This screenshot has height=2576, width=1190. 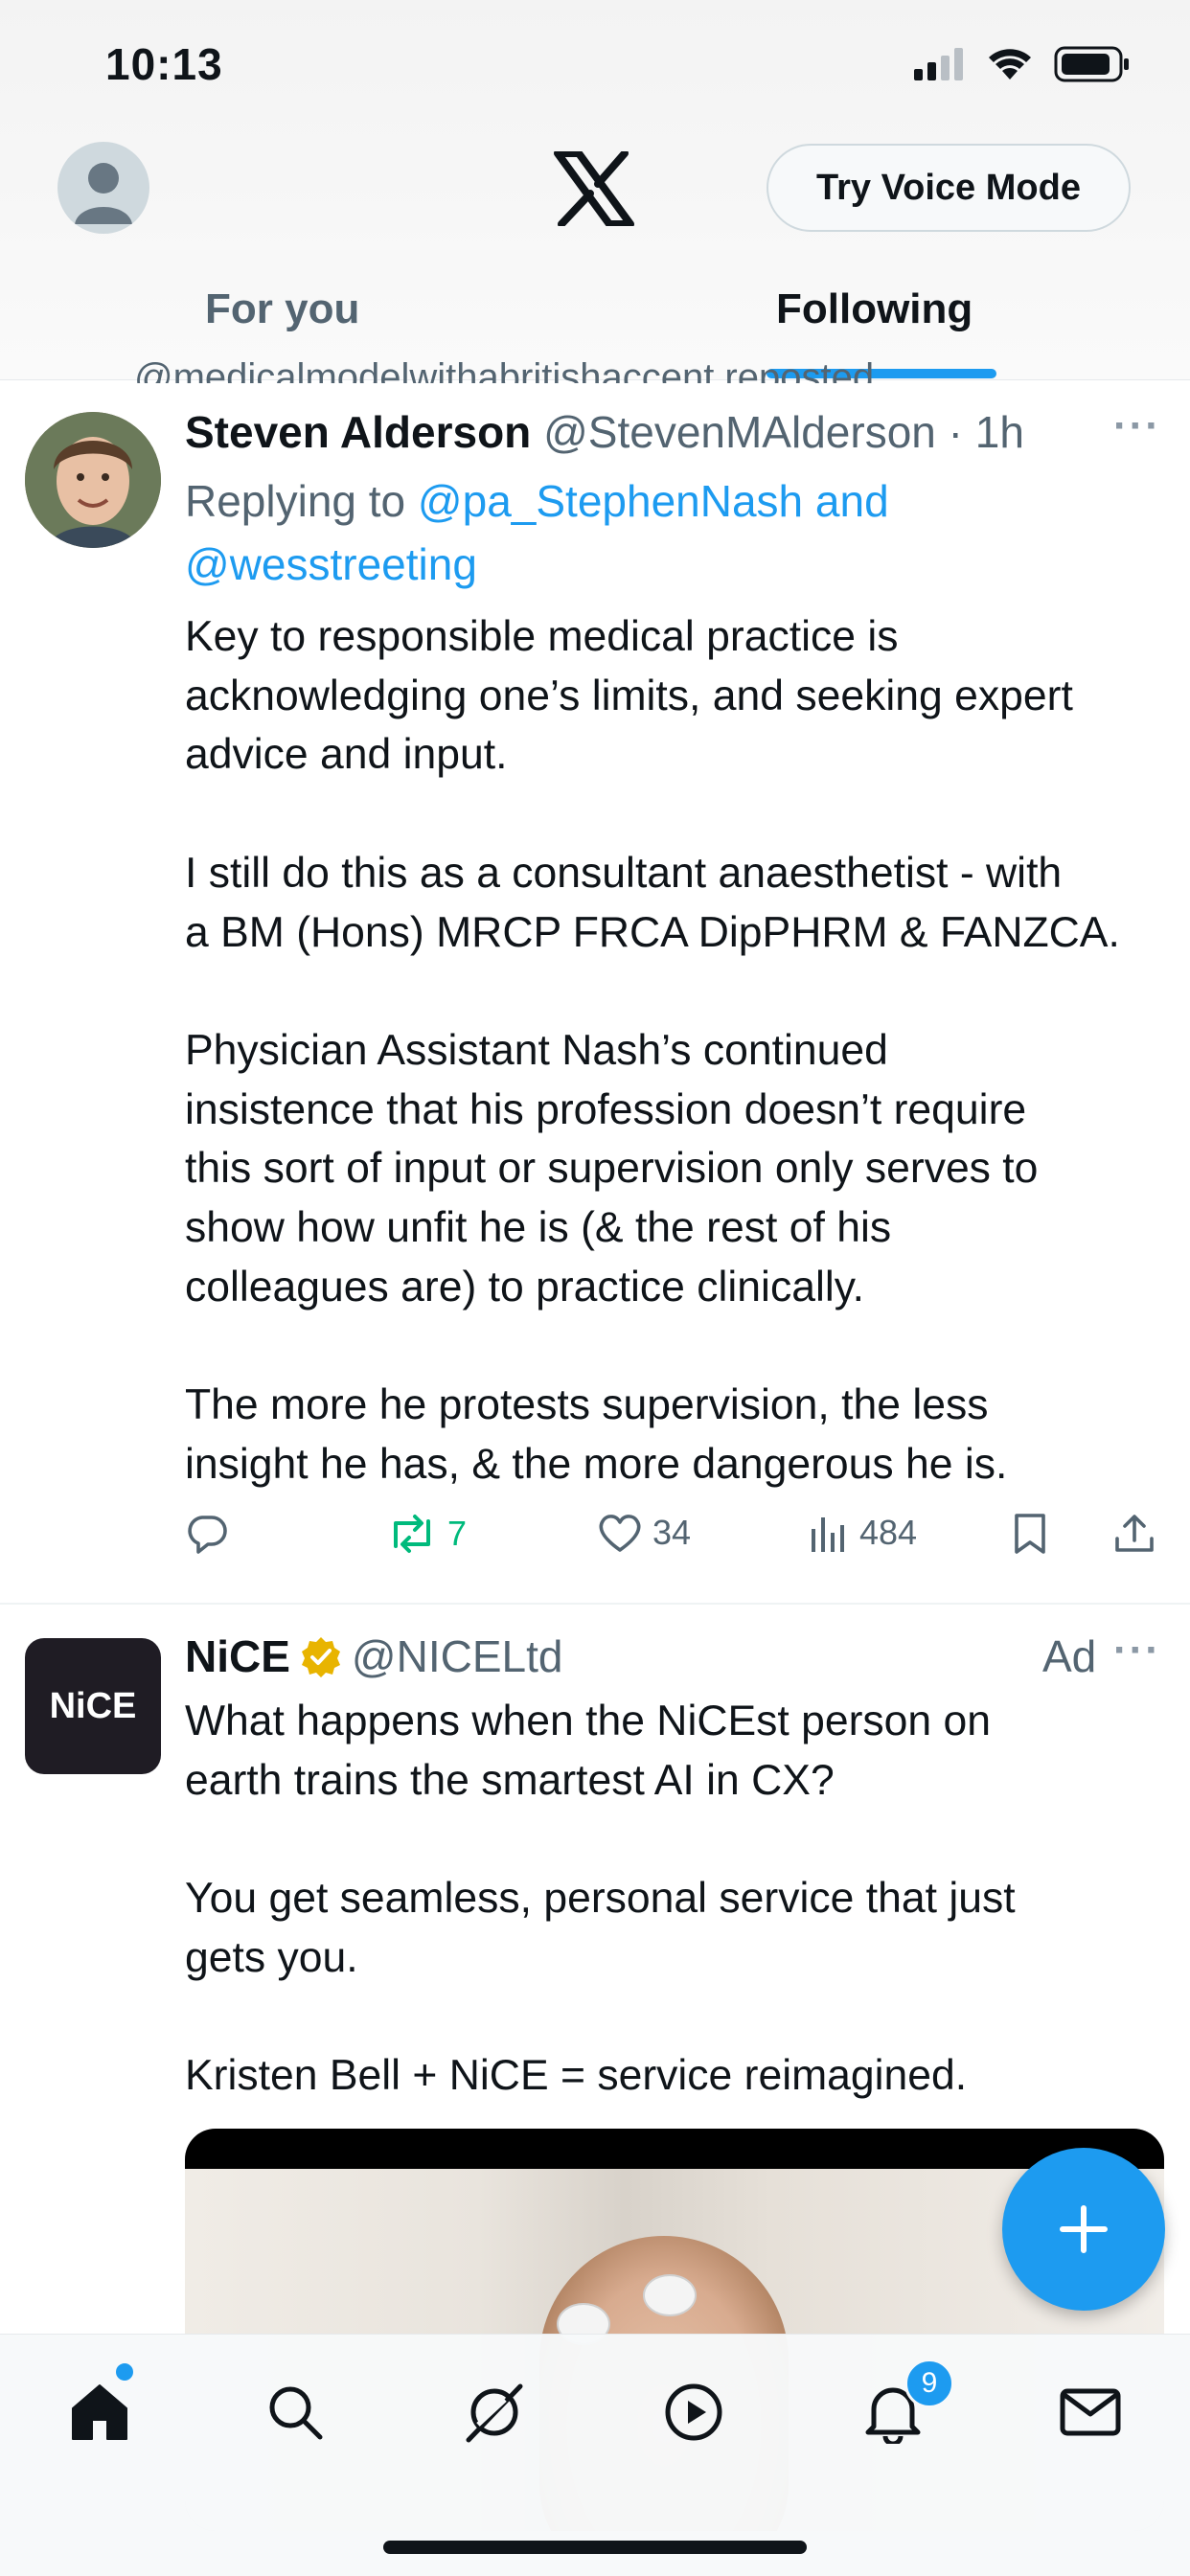 I want to click on bookmark-button, so click(x=1030, y=1534).